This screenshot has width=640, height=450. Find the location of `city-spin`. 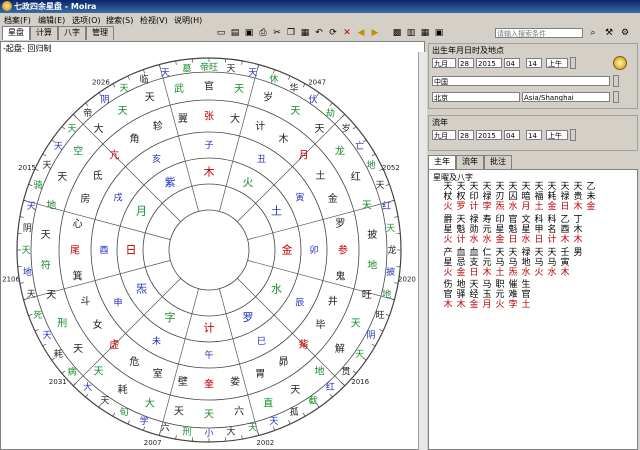

city-spin is located at coordinates (616, 97).